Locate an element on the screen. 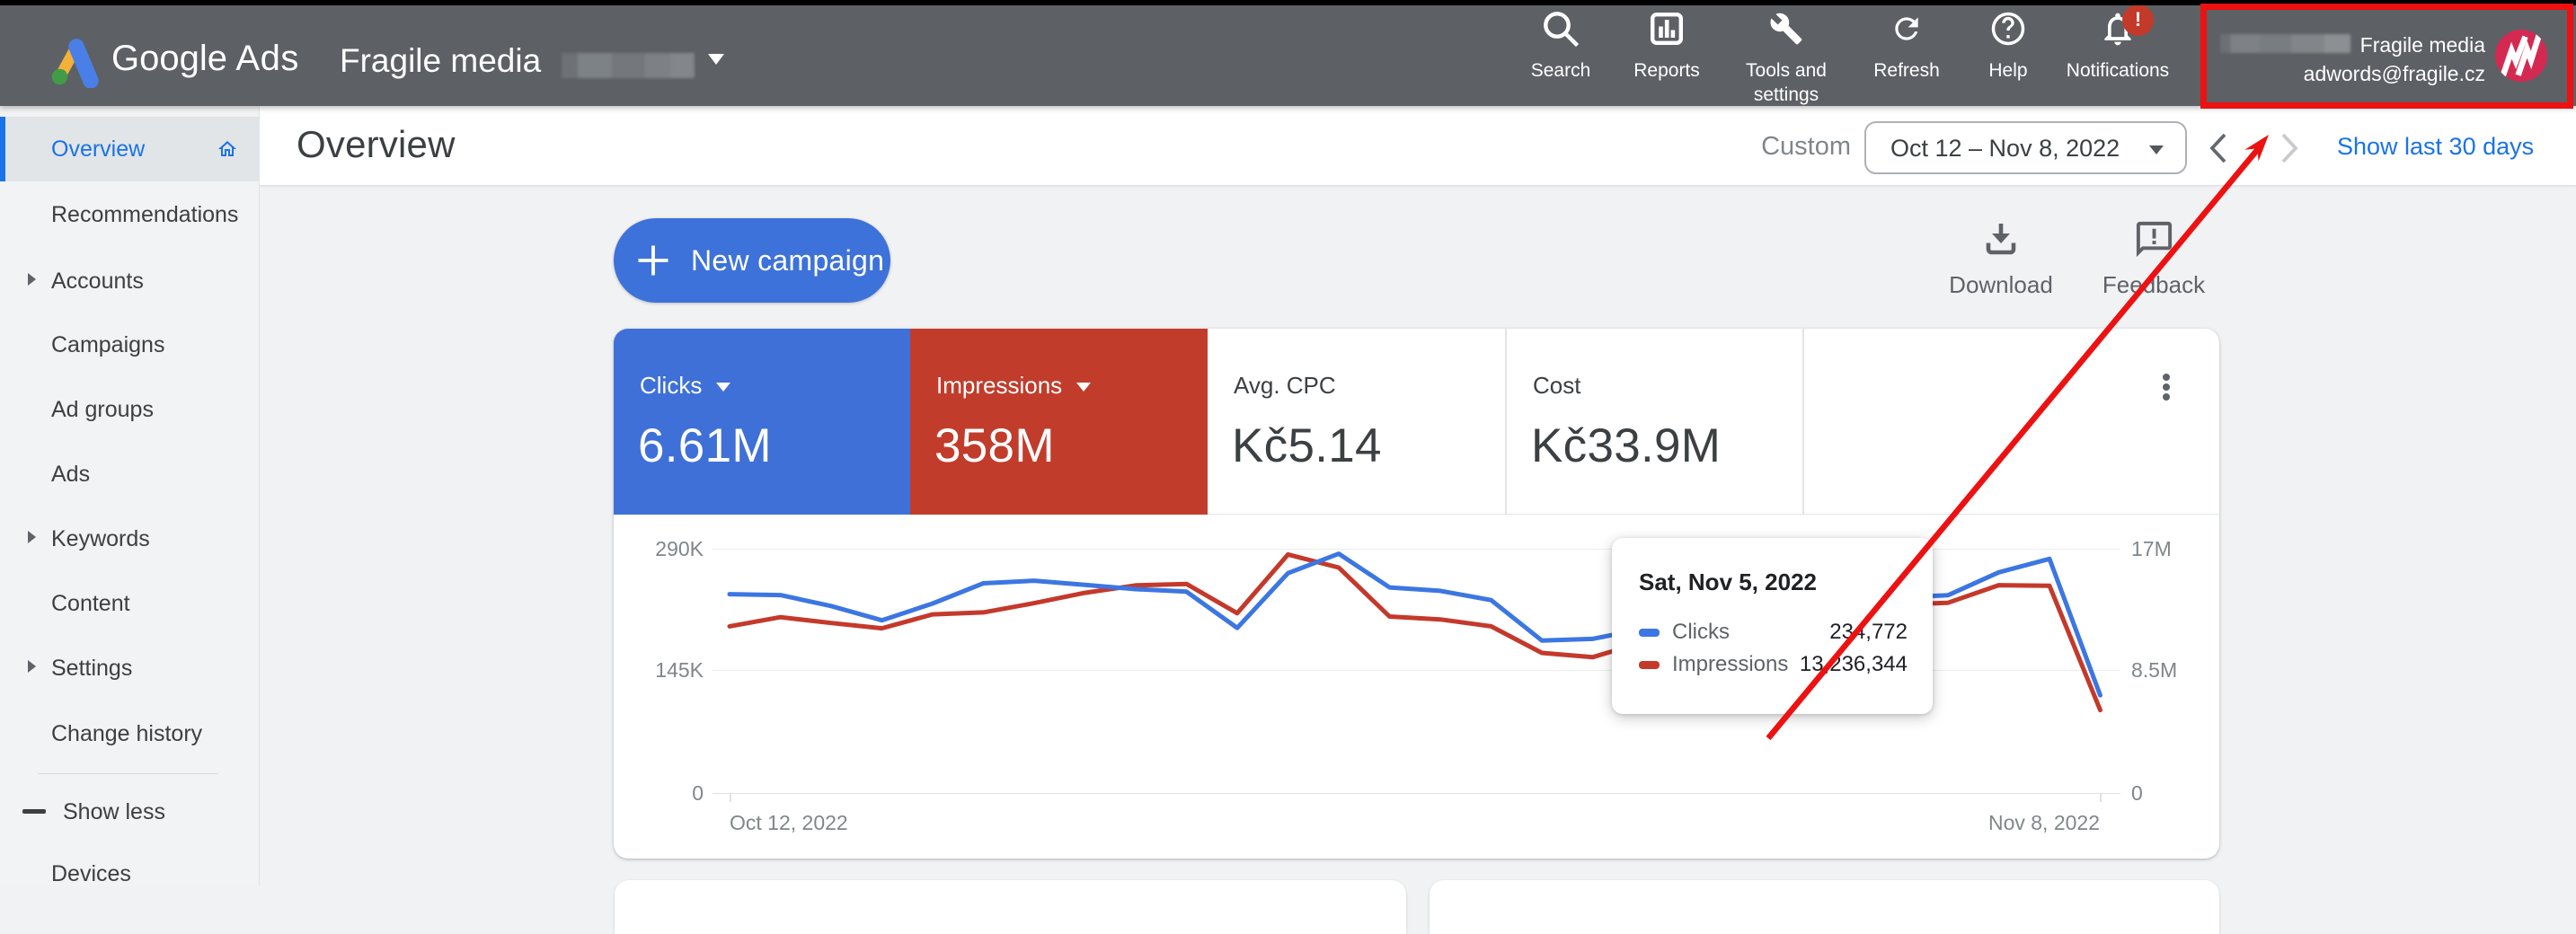 This screenshot has width=2576, height=934. sidebar-item-label: Overview is located at coordinates (98, 149).